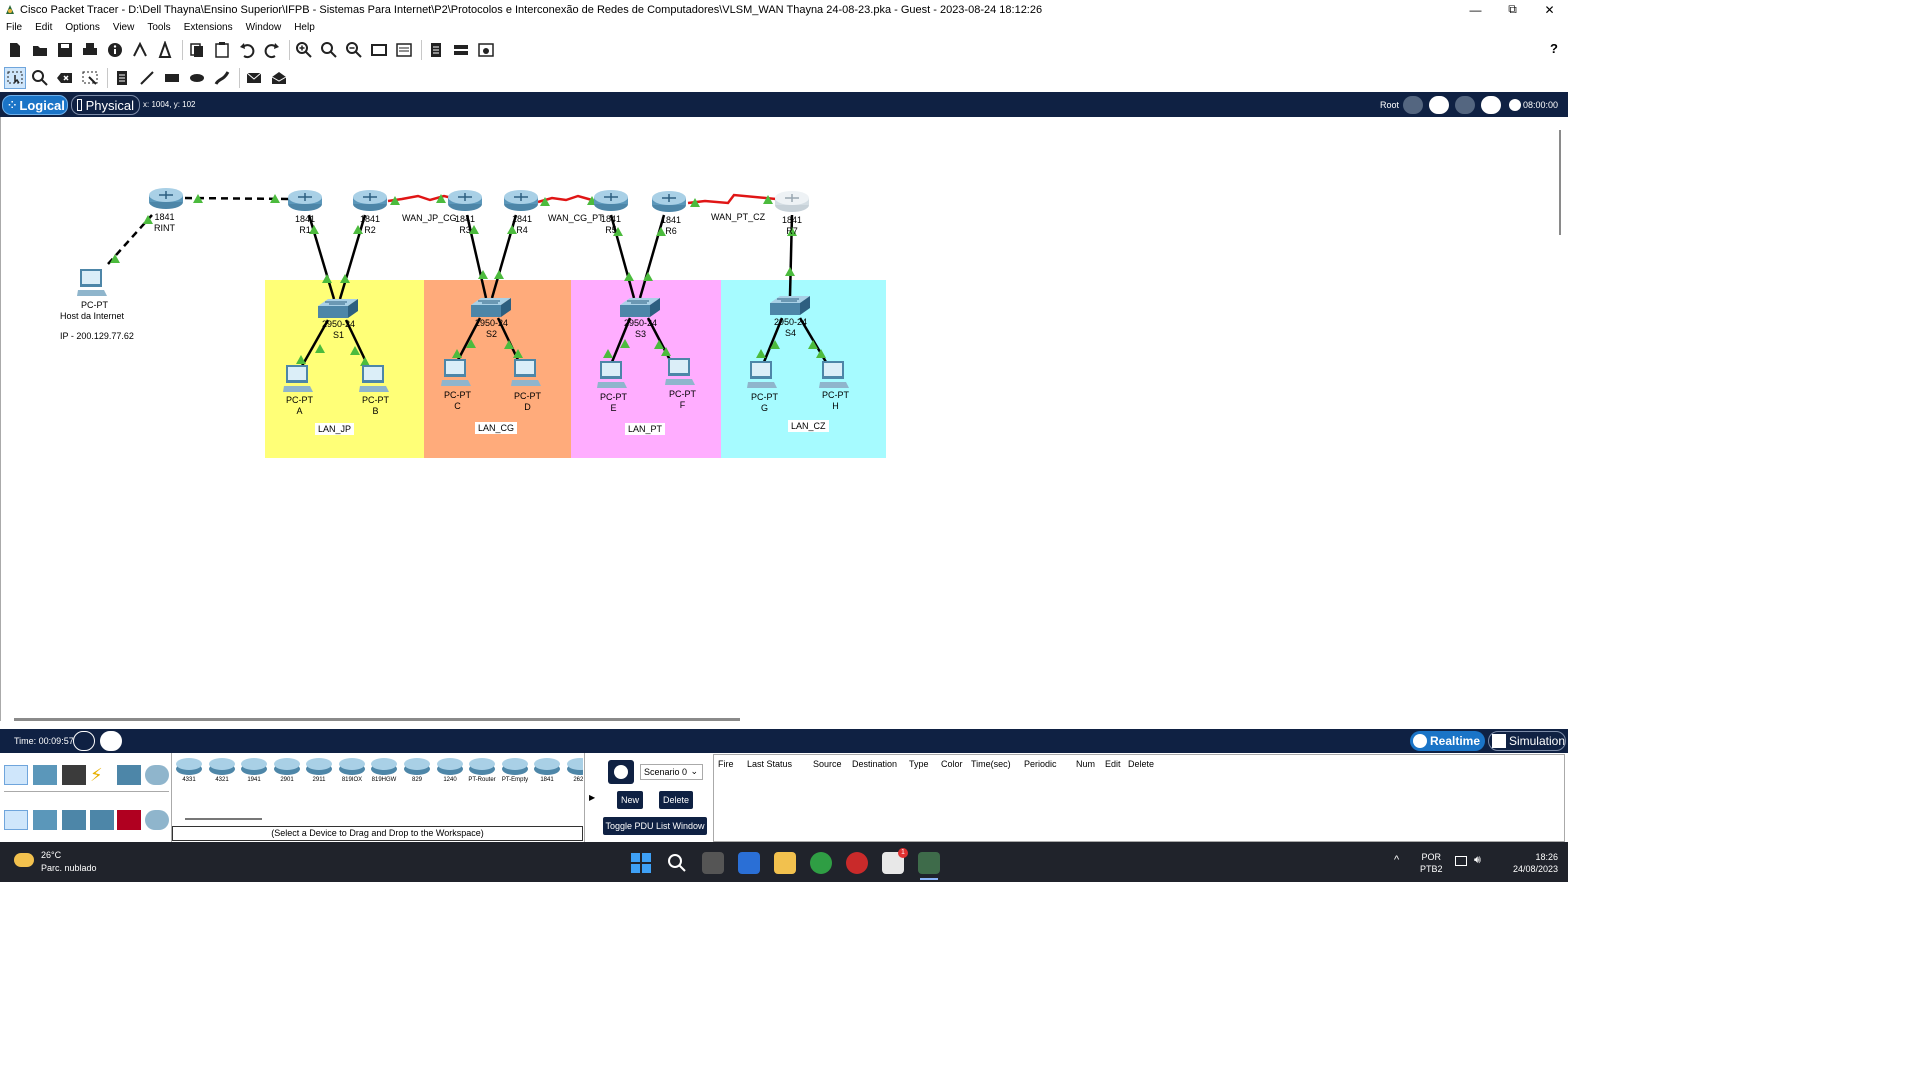 This screenshot has width=1920, height=1080. What do you see at coordinates (835, 400) in the screenshot?
I see `pc-h-label: PC-PT H` at bounding box center [835, 400].